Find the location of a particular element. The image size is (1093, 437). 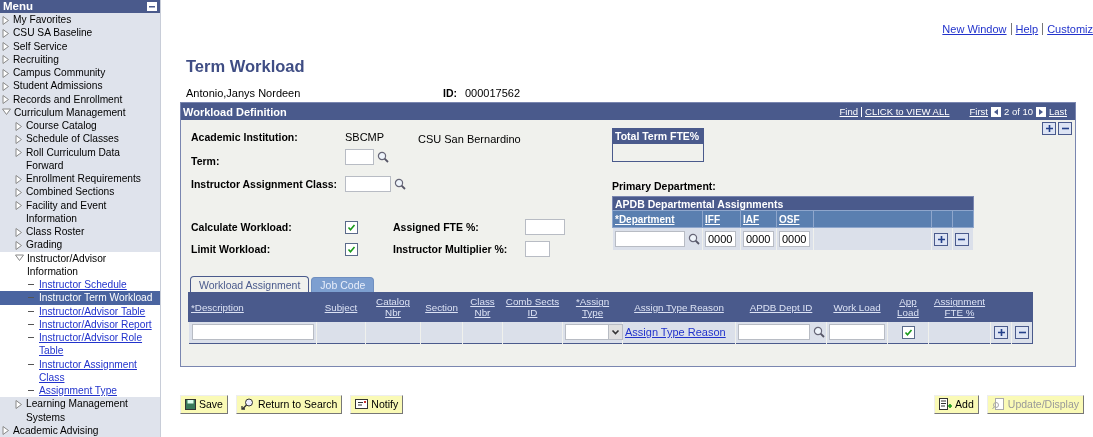

menu-item: CSU SA Baseline is located at coordinates (80, 33).